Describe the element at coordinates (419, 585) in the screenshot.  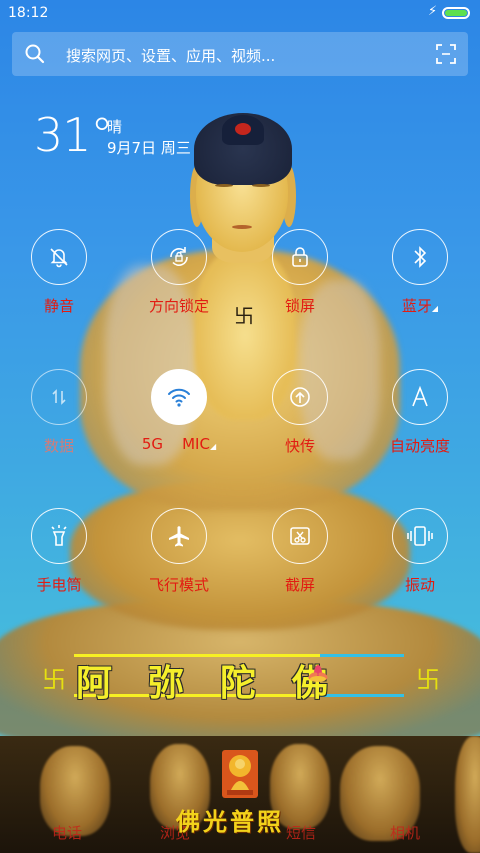
I see `toggle-label: 振动` at that location.